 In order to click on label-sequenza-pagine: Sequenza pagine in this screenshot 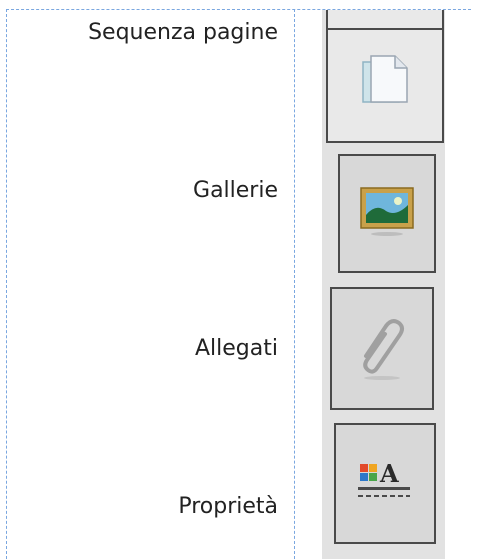, I will do `click(183, 32)`.